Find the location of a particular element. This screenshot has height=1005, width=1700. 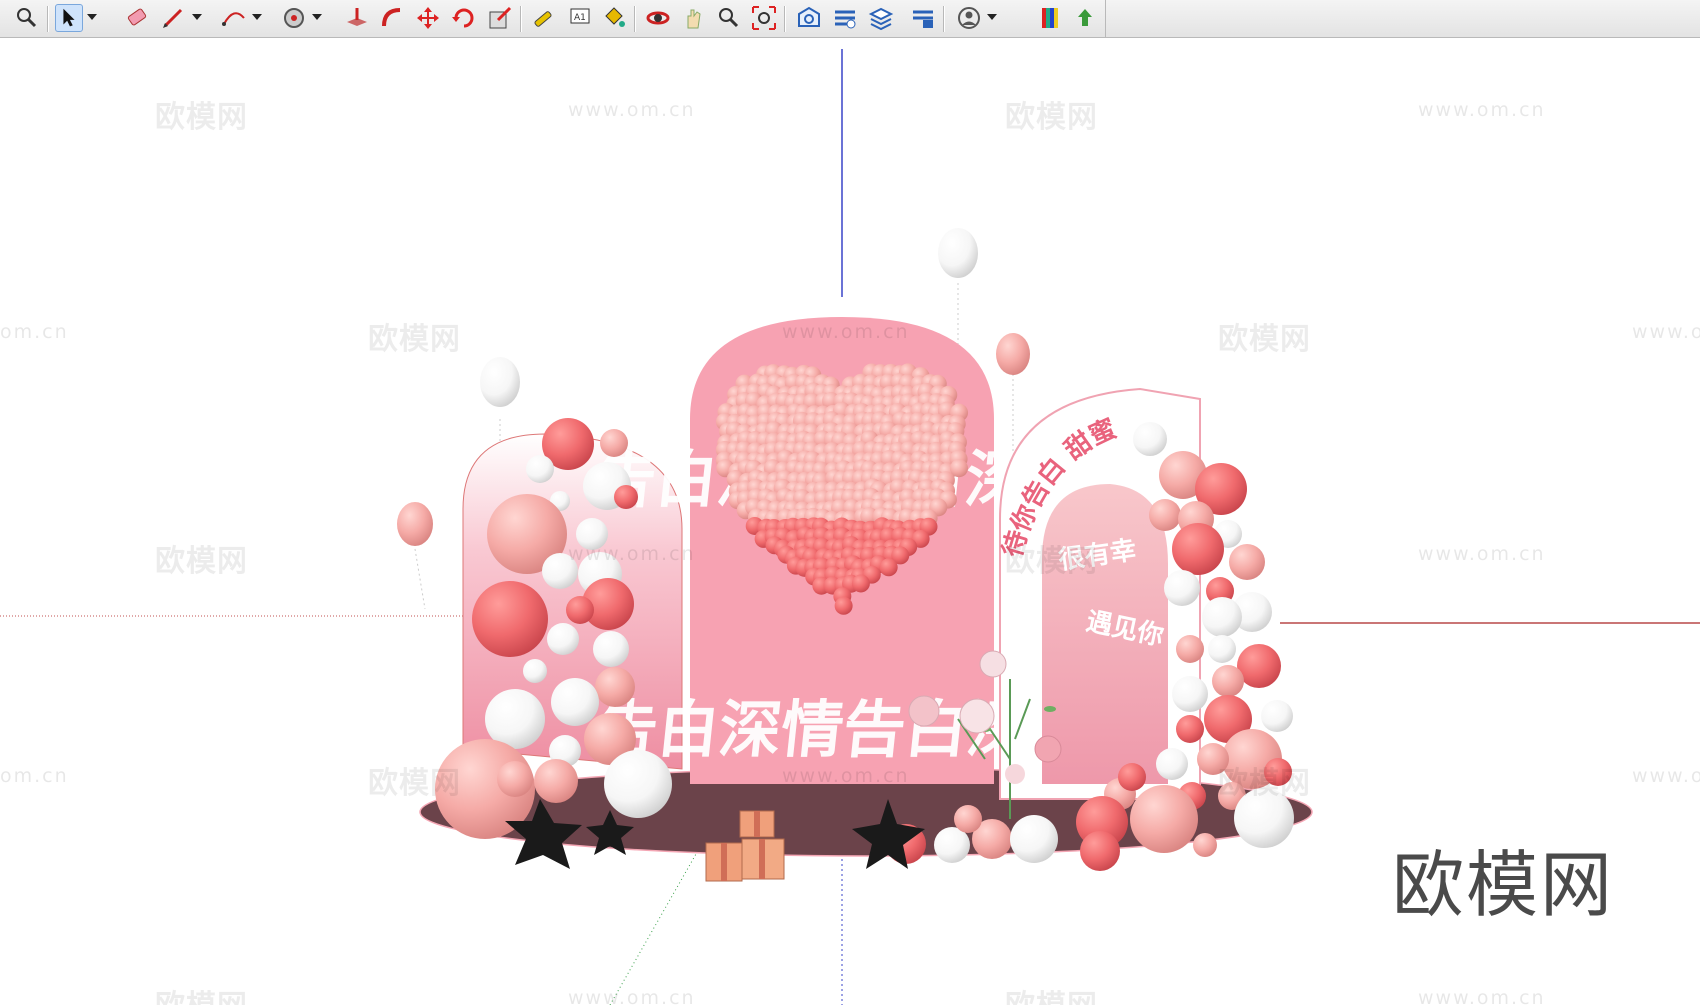

user-account-tool-button is located at coordinates (969, 18).